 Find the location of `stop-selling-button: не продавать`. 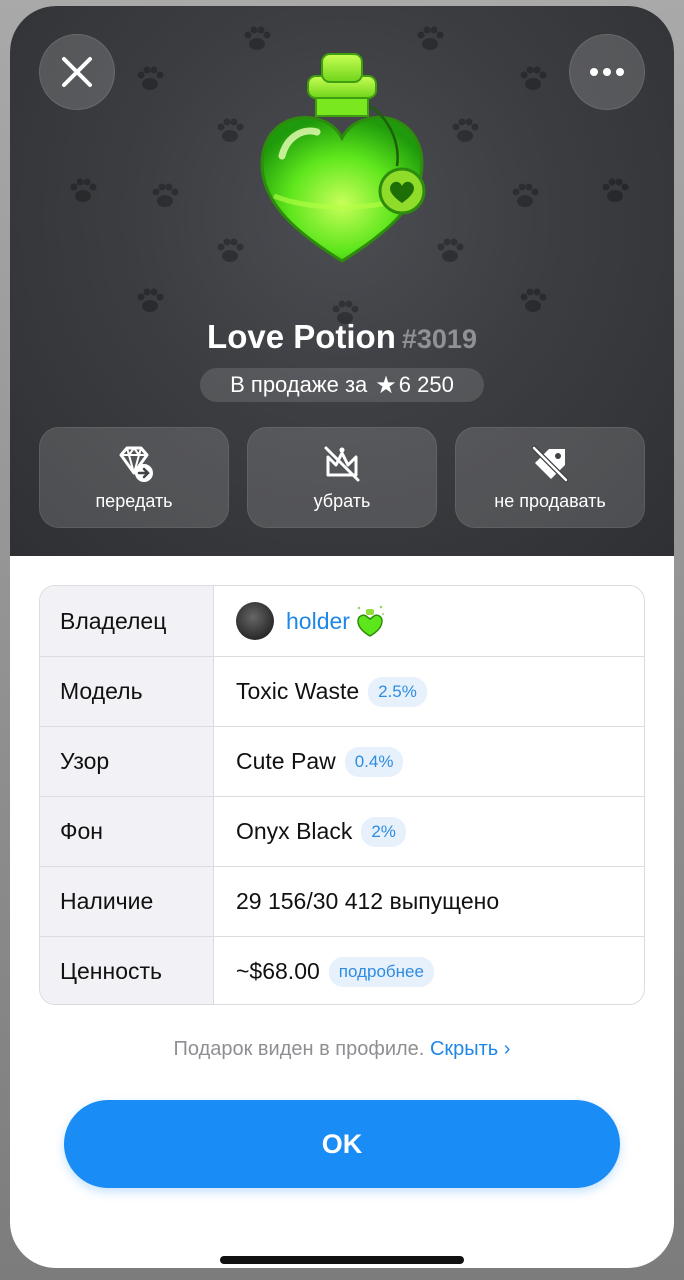

stop-selling-button: не продавать is located at coordinates (550, 477).